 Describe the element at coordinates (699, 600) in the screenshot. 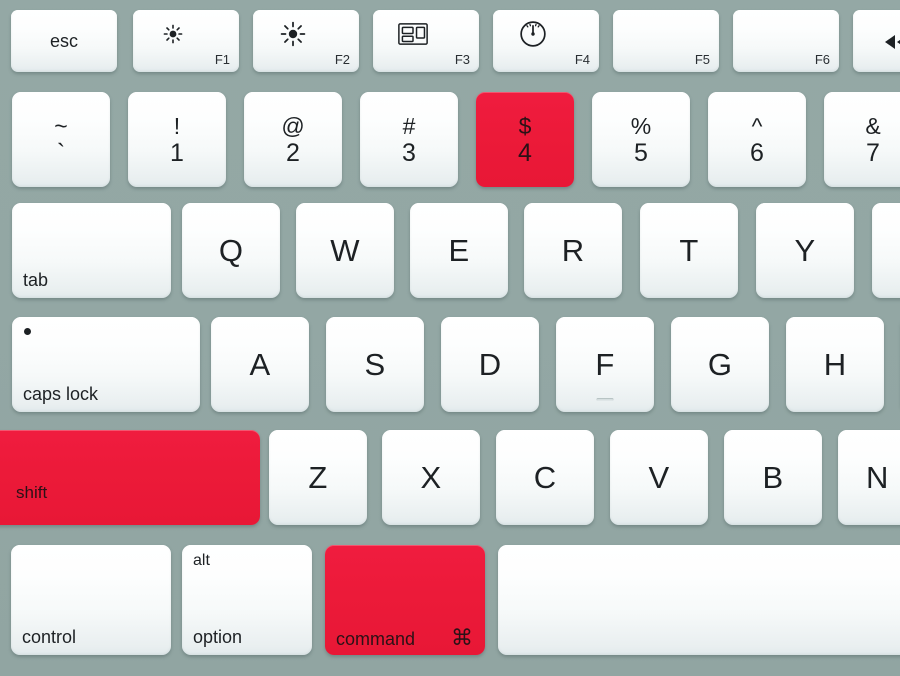

I see `key-space` at that location.